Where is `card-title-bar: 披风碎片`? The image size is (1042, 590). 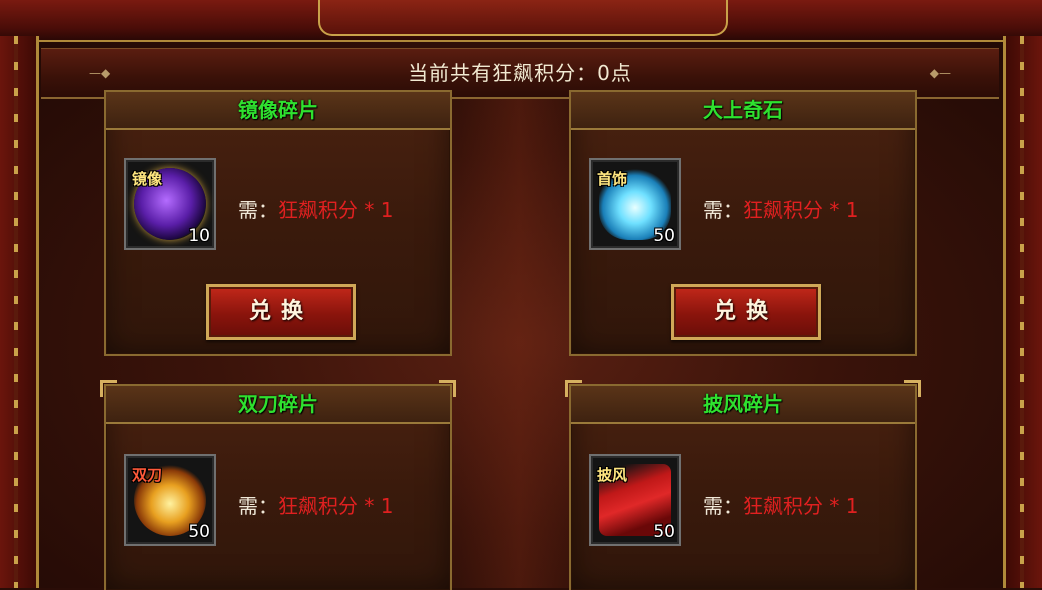 card-title-bar: 披风碎片 is located at coordinates (743, 405).